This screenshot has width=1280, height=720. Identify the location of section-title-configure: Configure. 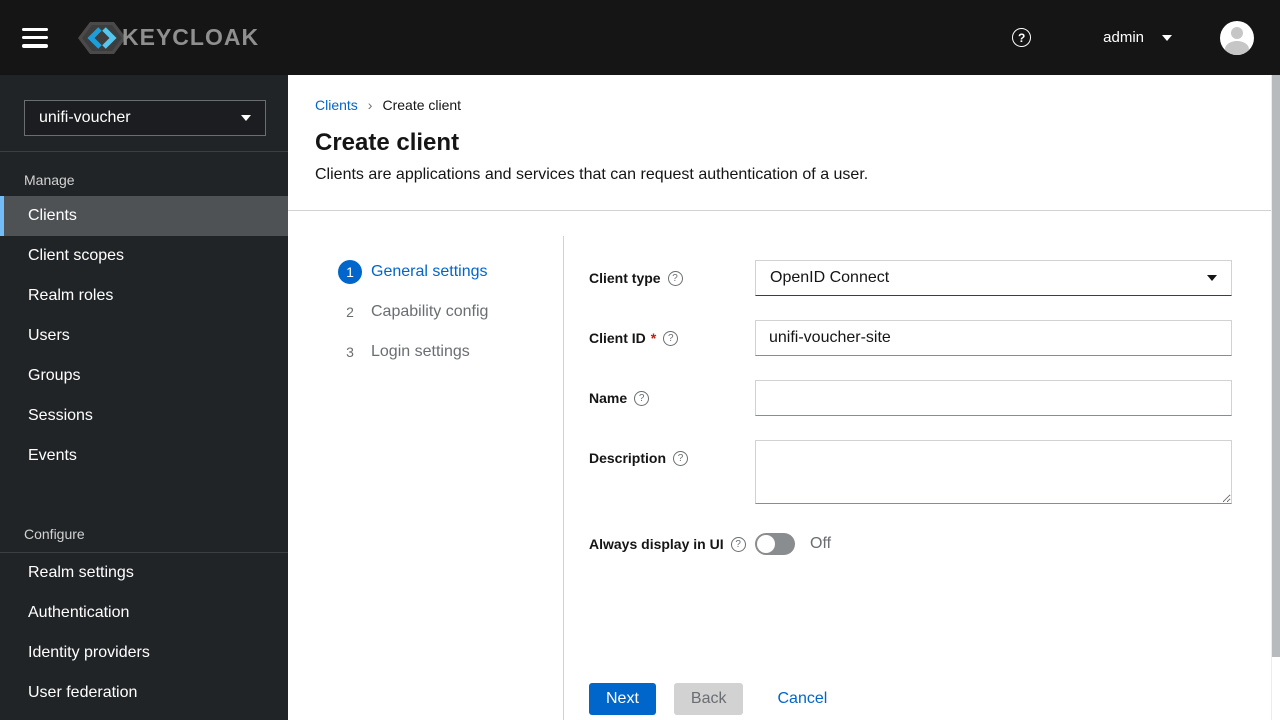
(144, 529).